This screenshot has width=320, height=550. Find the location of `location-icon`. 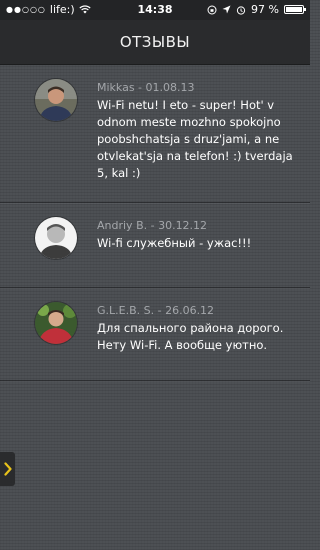

location-icon is located at coordinates (226, 9).